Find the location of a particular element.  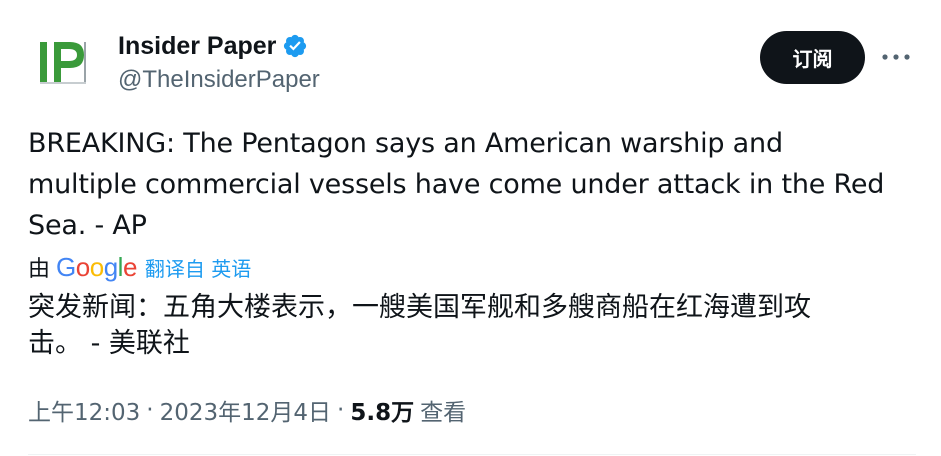

google-letter: e is located at coordinates (129, 267).